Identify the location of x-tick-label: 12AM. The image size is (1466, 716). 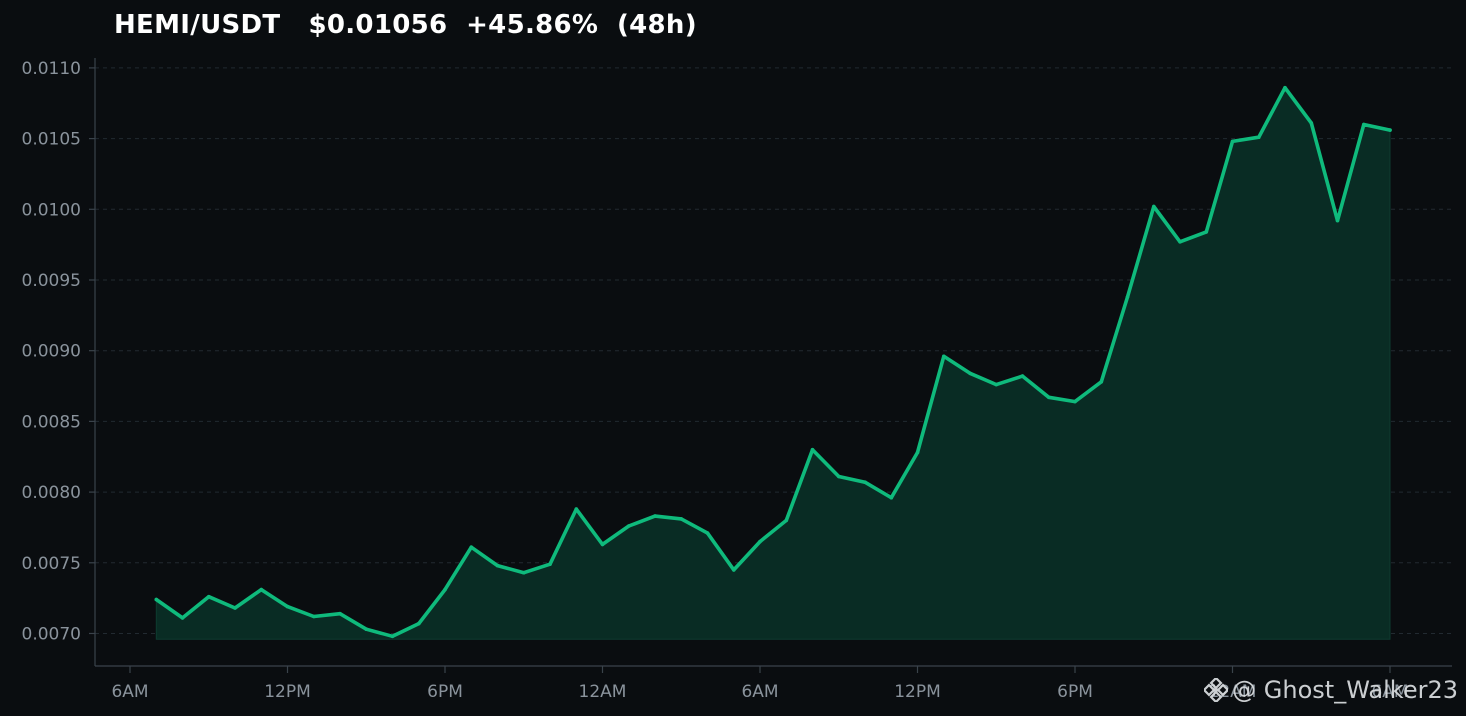
(603, 692).